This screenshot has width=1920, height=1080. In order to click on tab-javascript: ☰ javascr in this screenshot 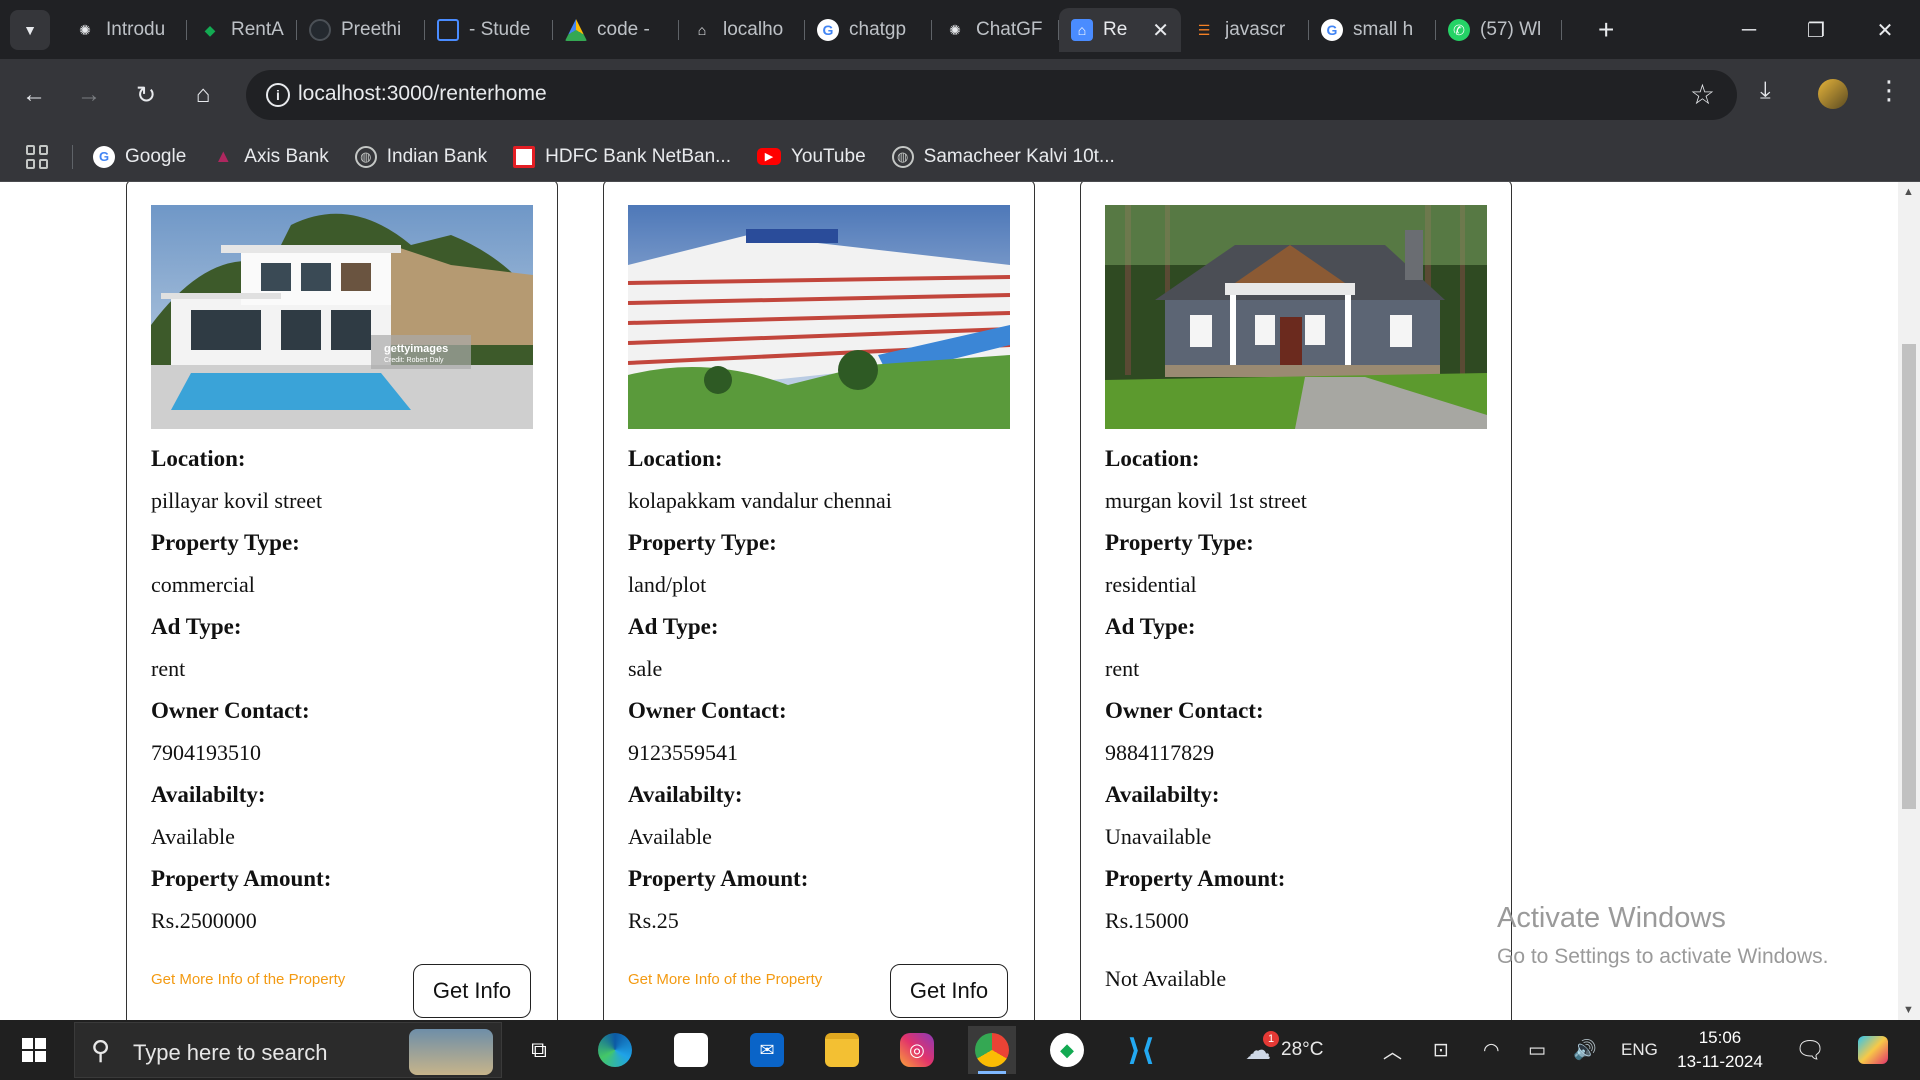, I will do `click(1245, 30)`.